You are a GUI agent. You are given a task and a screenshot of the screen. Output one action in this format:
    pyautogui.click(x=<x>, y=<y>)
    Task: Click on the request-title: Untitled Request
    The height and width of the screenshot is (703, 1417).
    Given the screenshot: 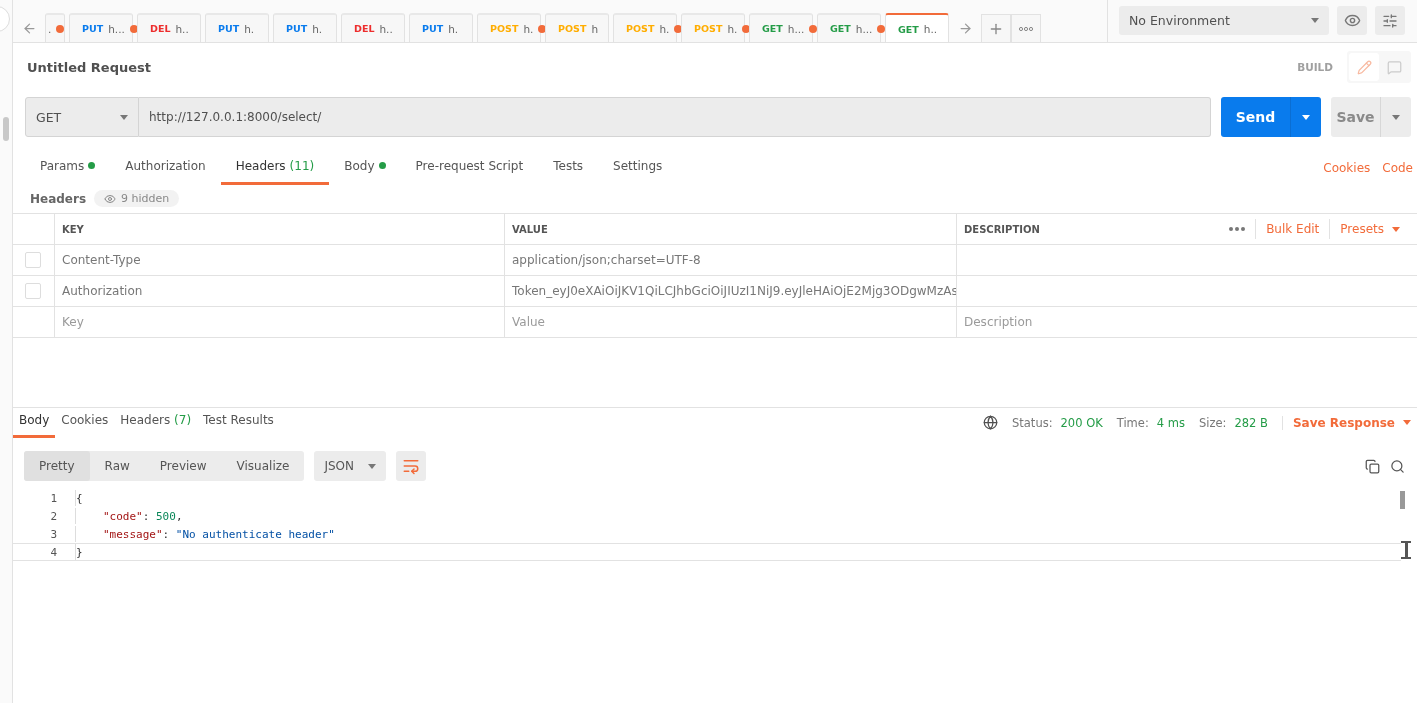 What is the action you would take?
    pyautogui.click(x=89, y=67)
    